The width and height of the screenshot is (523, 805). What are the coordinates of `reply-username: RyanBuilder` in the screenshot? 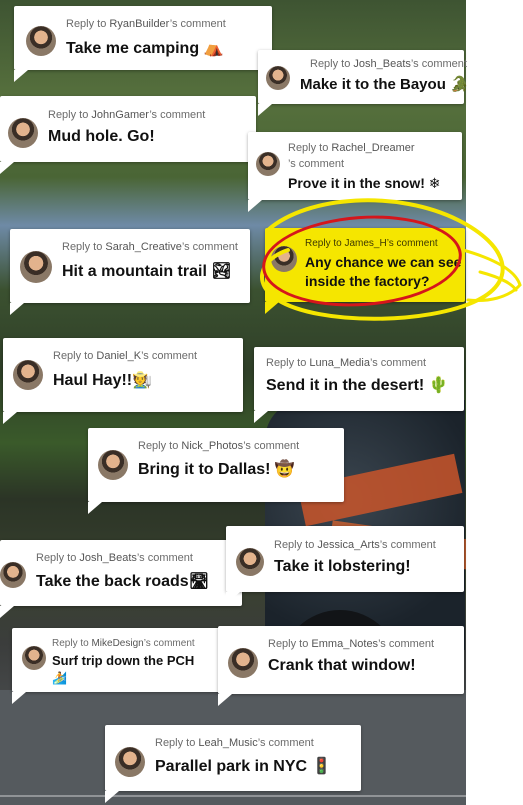 It's located at (139, 24).